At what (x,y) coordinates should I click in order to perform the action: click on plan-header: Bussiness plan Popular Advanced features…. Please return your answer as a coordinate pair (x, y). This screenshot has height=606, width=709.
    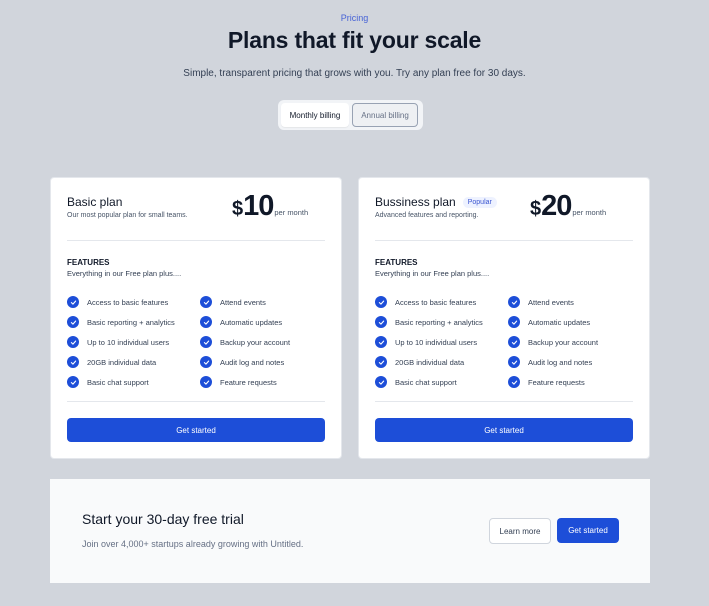
    Looking at the image, I should click on (436, 207).